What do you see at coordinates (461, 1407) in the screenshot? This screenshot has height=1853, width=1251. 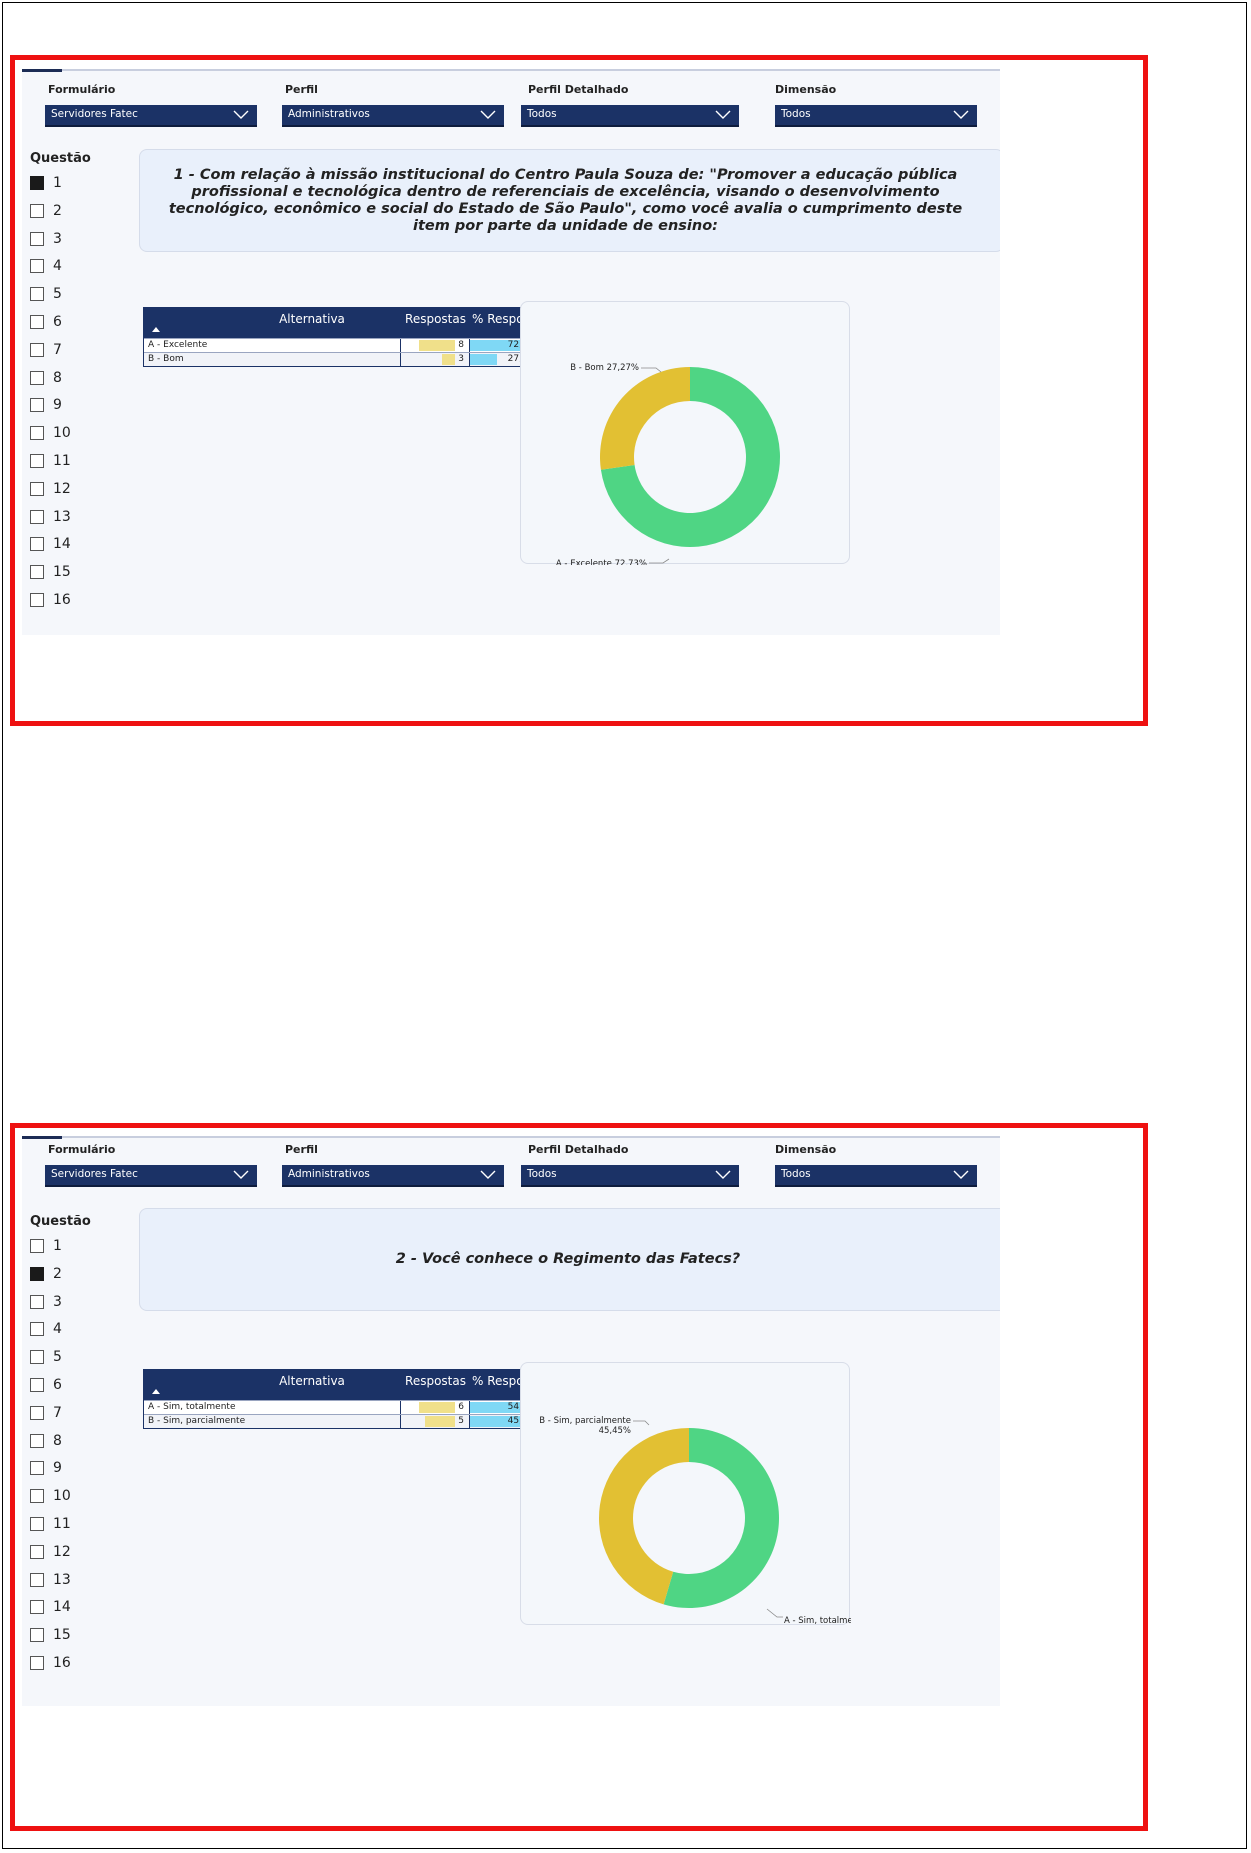 I see `respostas-value: 6` at bounding box center [461, 1407].